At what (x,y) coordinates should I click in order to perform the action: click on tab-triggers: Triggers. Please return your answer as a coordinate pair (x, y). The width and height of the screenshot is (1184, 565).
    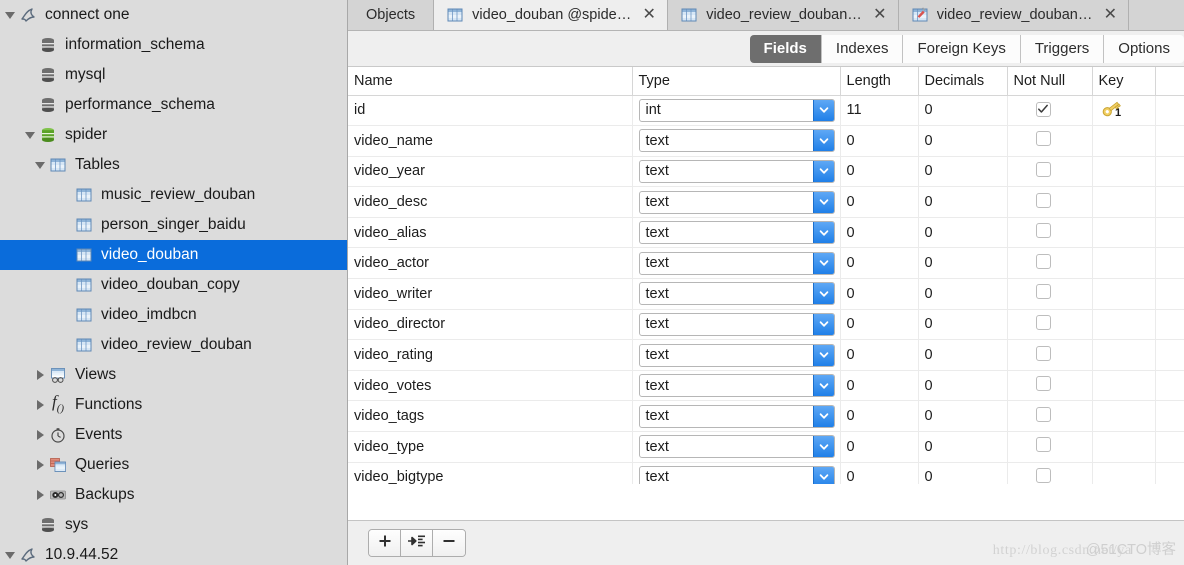
    Looking at the image, I should click on (1062, 48).